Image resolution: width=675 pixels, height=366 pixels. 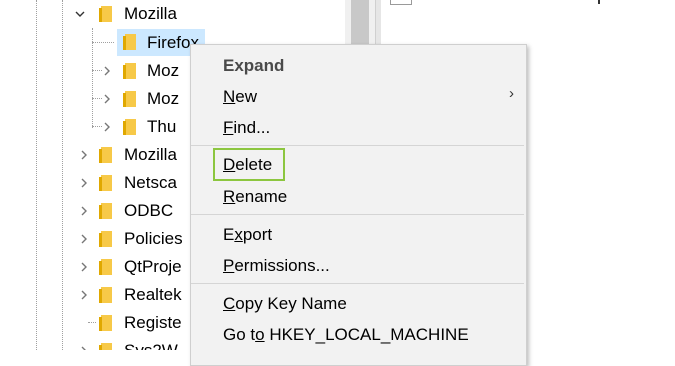 What do you see at coordinates (401, 2) in the screenshot?
I see `value-icon` at bounding box center [401, 2].